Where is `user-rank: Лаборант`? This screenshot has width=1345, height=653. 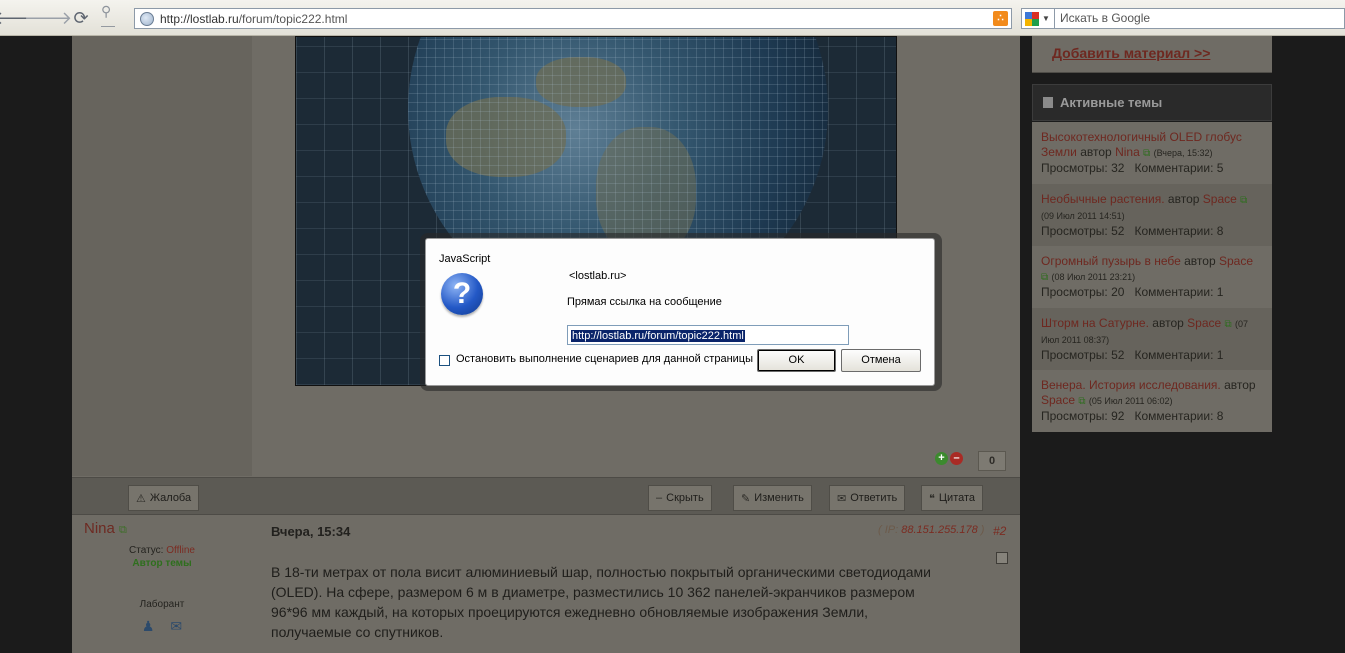
user-rank: Лаборант is located at coordinates (162, 604).